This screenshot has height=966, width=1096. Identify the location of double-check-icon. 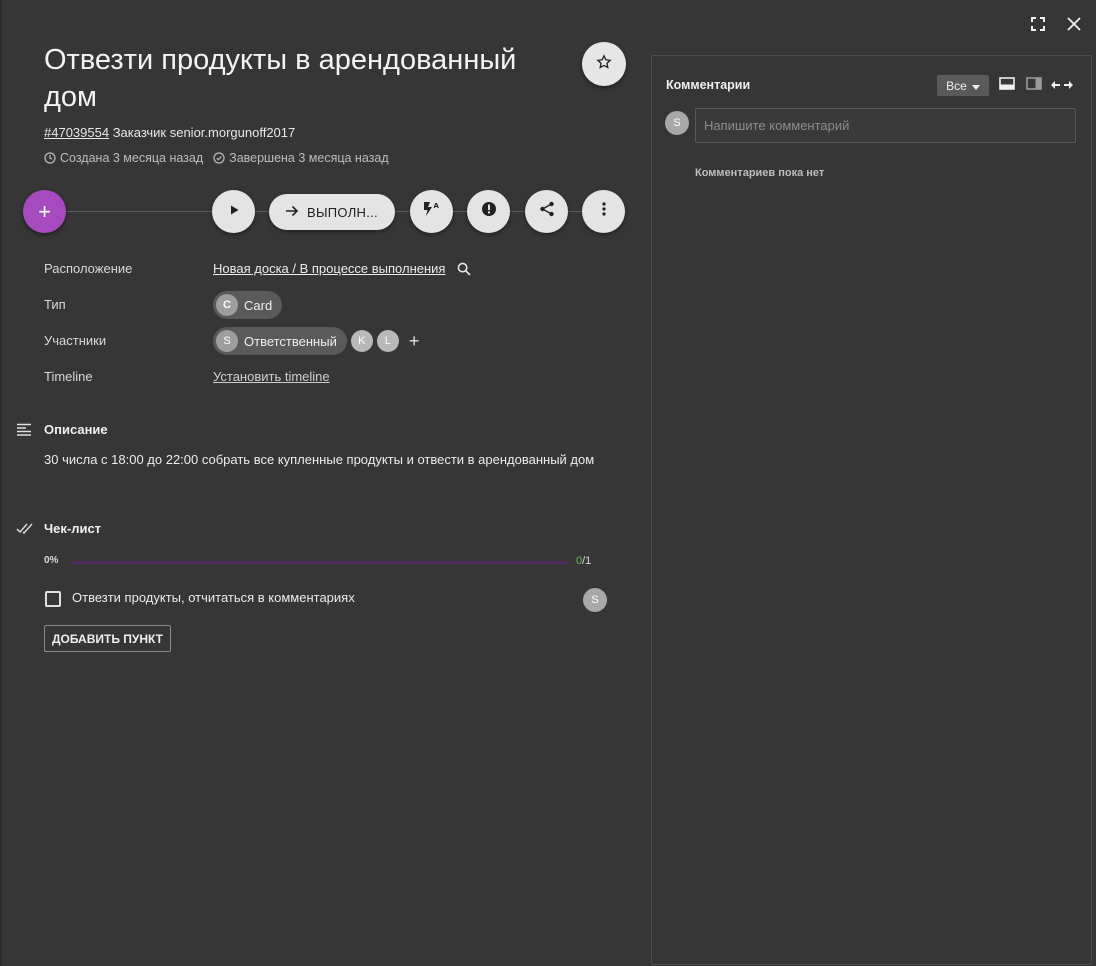
(24, 529).